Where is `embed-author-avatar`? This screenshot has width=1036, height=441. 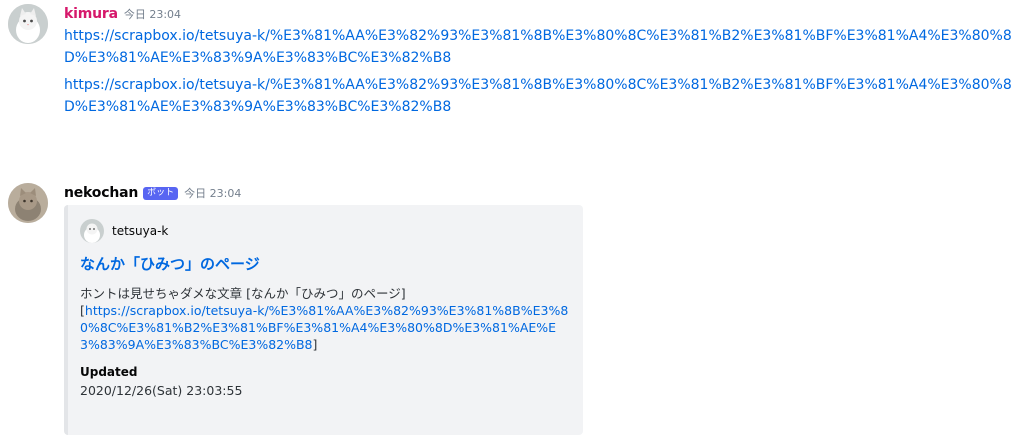
embed-author-avatar is located at coordinates (92, 231).